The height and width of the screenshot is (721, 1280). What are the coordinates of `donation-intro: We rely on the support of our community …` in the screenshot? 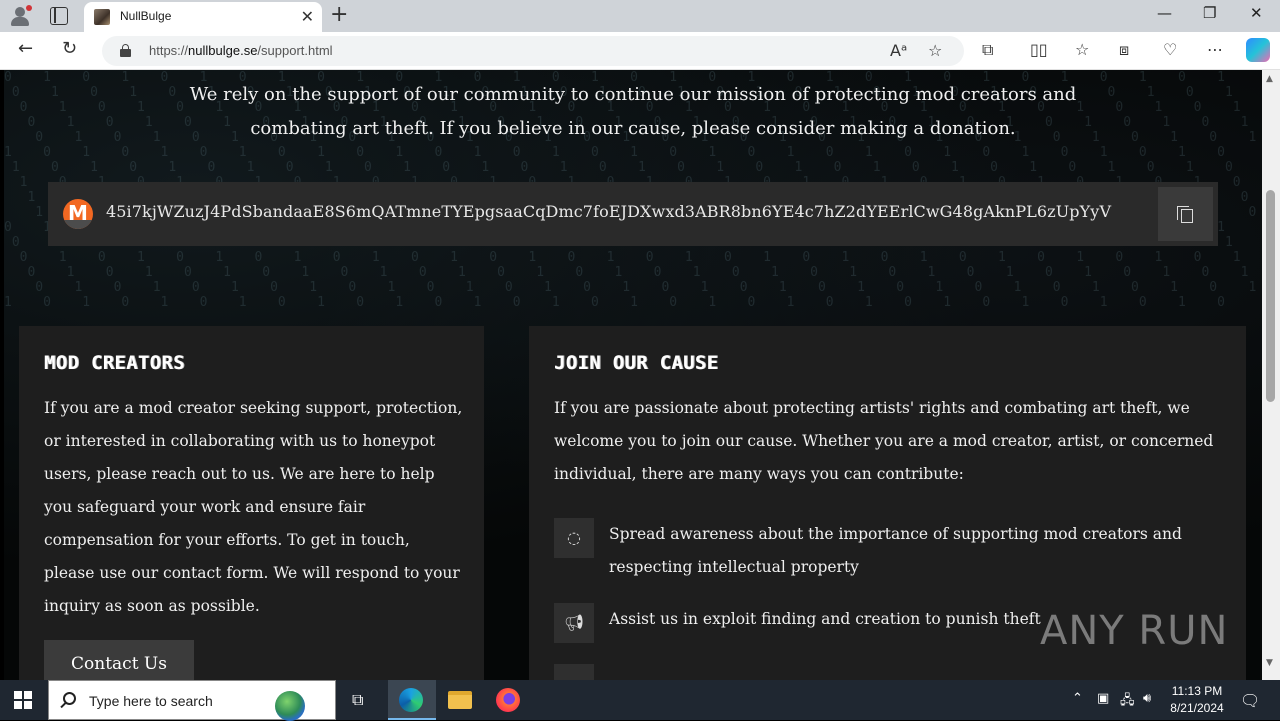 It's located at (633, 112).